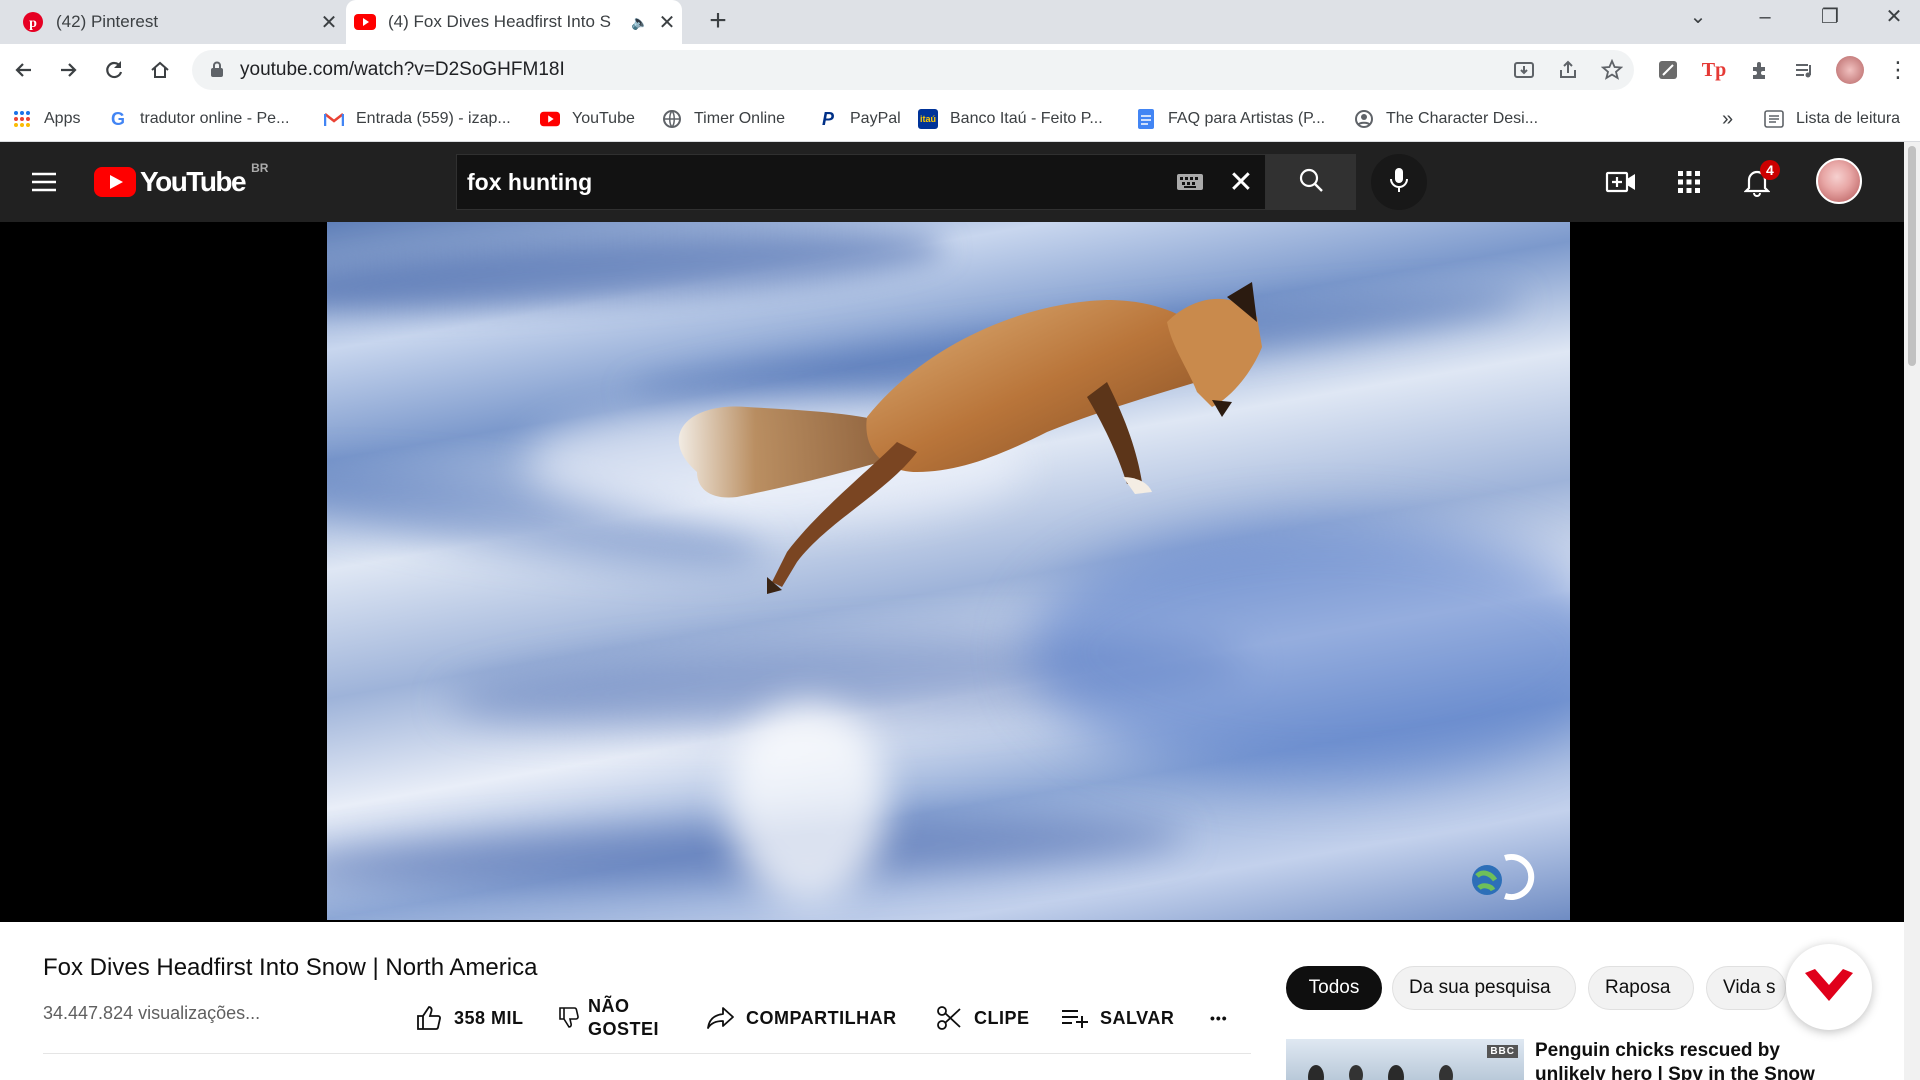 This screenshot has height=1080, width=1920. I want to click on page-scrollbar, so click(1912, 611).